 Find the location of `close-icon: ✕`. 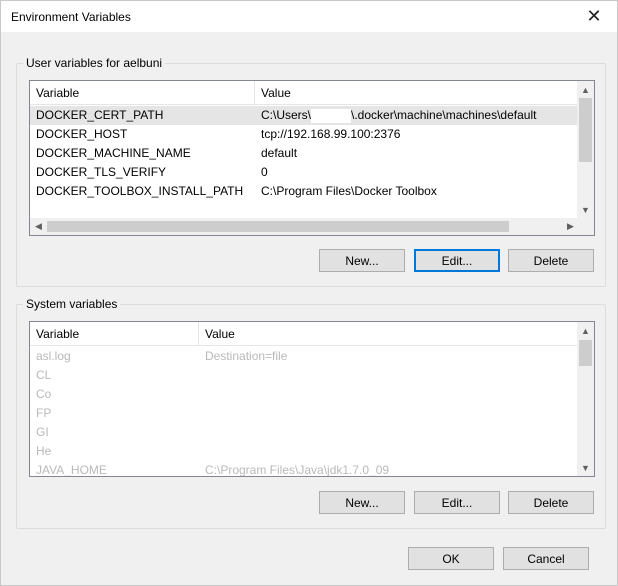

close-icon: ✕ is located at coordinates (594, 16).